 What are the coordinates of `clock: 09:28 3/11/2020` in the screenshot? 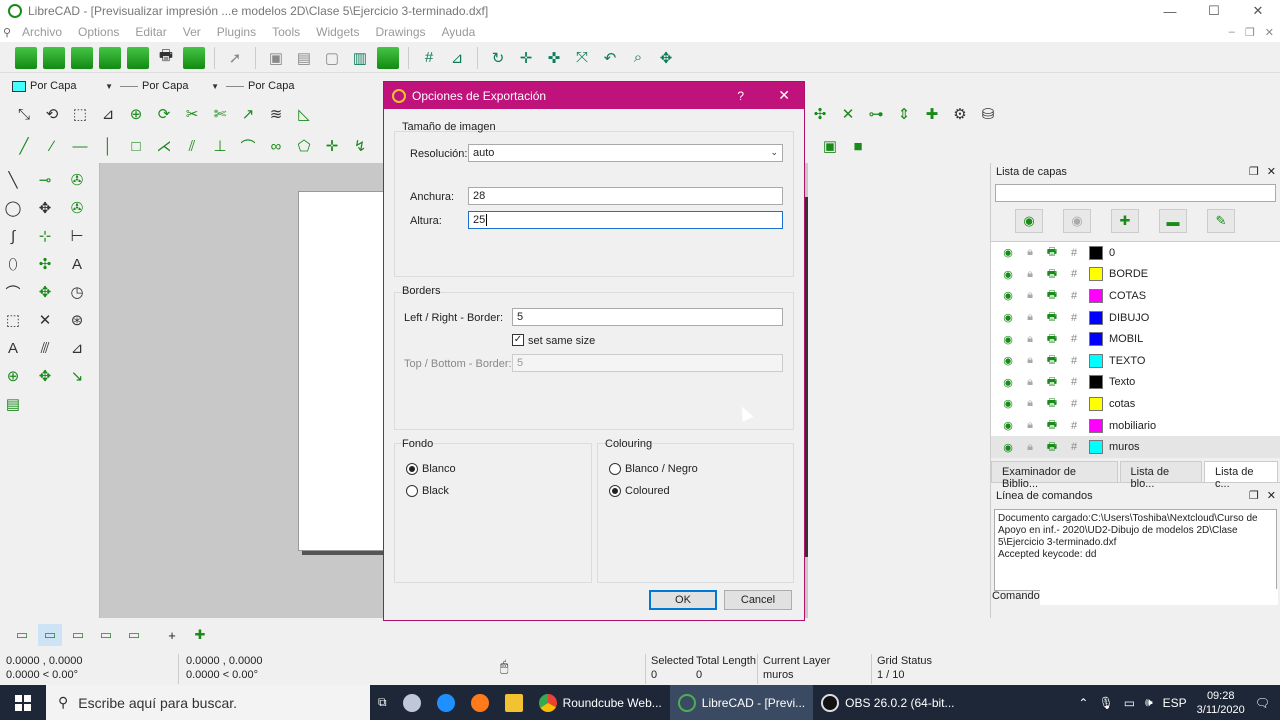 It's located at (1221, 703).